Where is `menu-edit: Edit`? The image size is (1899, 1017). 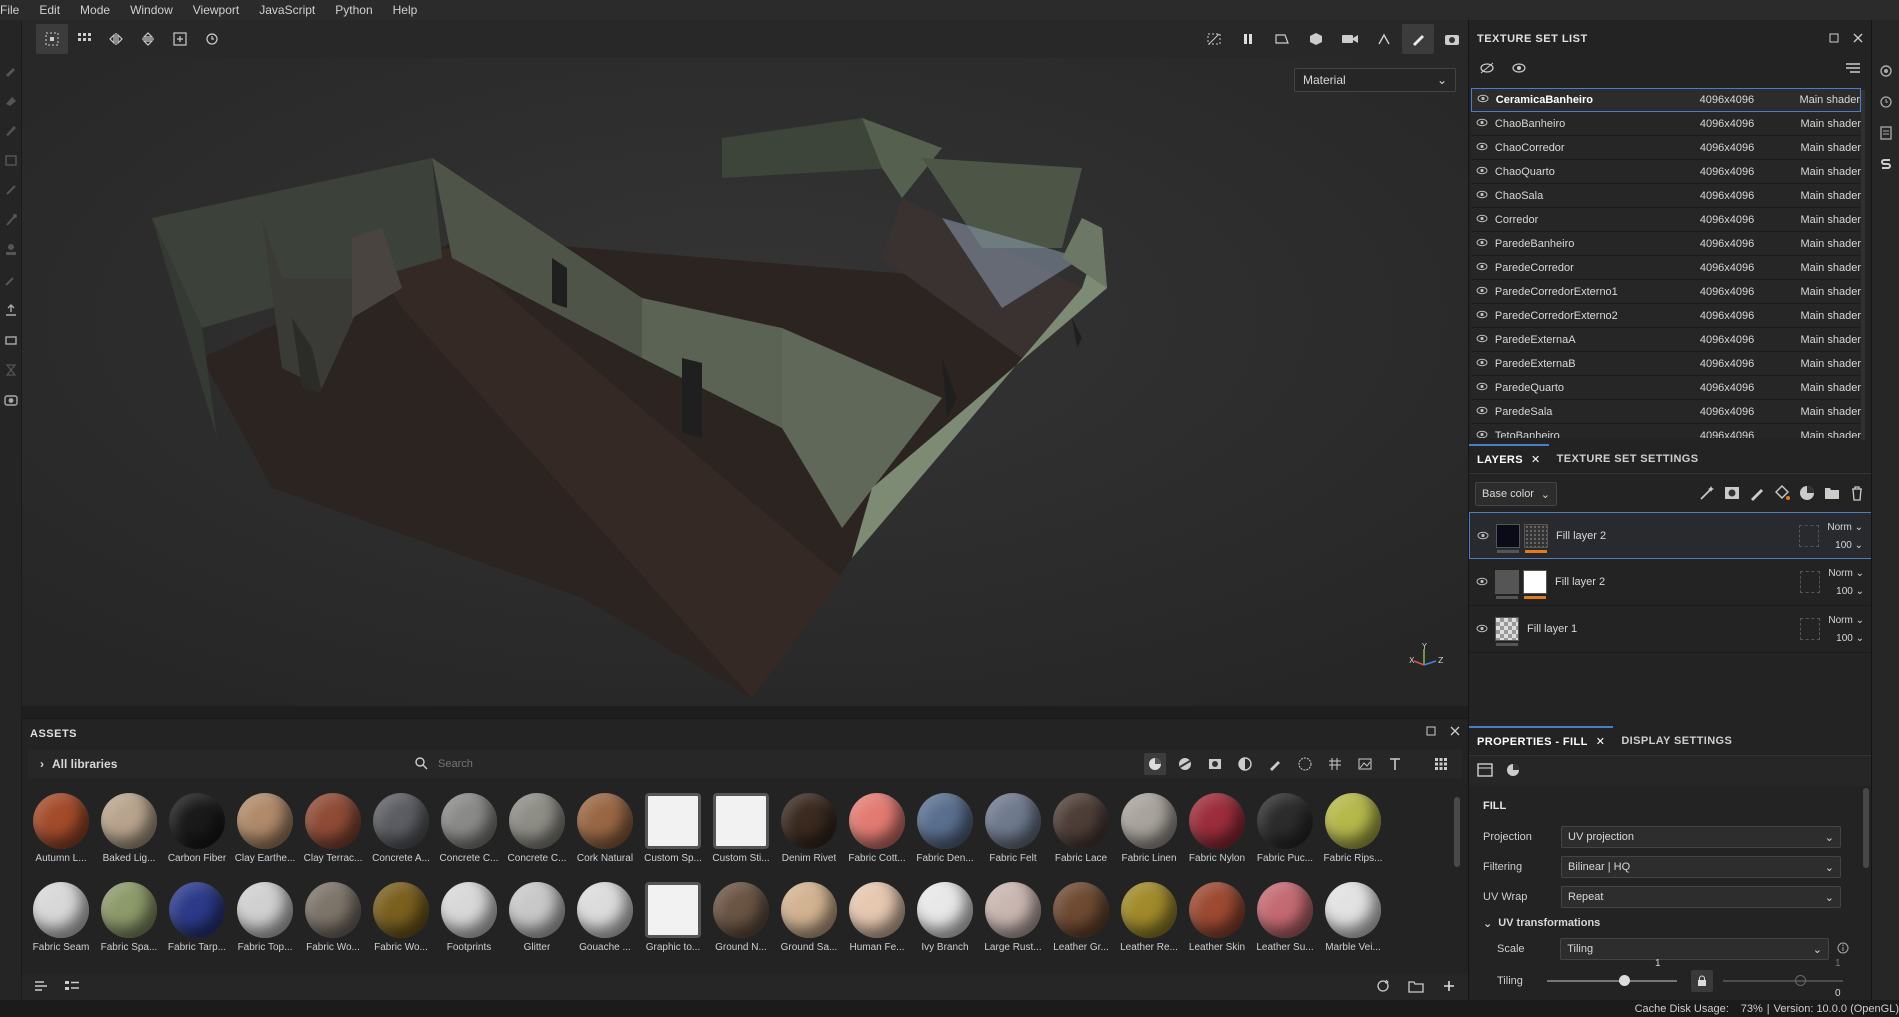
menu-edit: Edit is located at coordinates (49, 10).